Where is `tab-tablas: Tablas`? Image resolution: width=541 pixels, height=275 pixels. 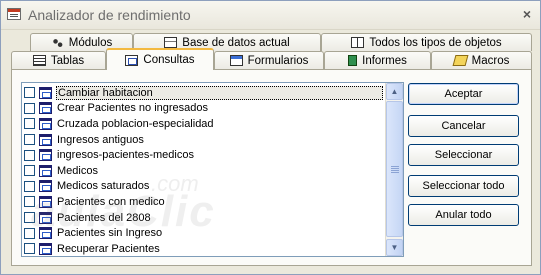
tab-tablas: Tablas is located at coordinates (58, 60).